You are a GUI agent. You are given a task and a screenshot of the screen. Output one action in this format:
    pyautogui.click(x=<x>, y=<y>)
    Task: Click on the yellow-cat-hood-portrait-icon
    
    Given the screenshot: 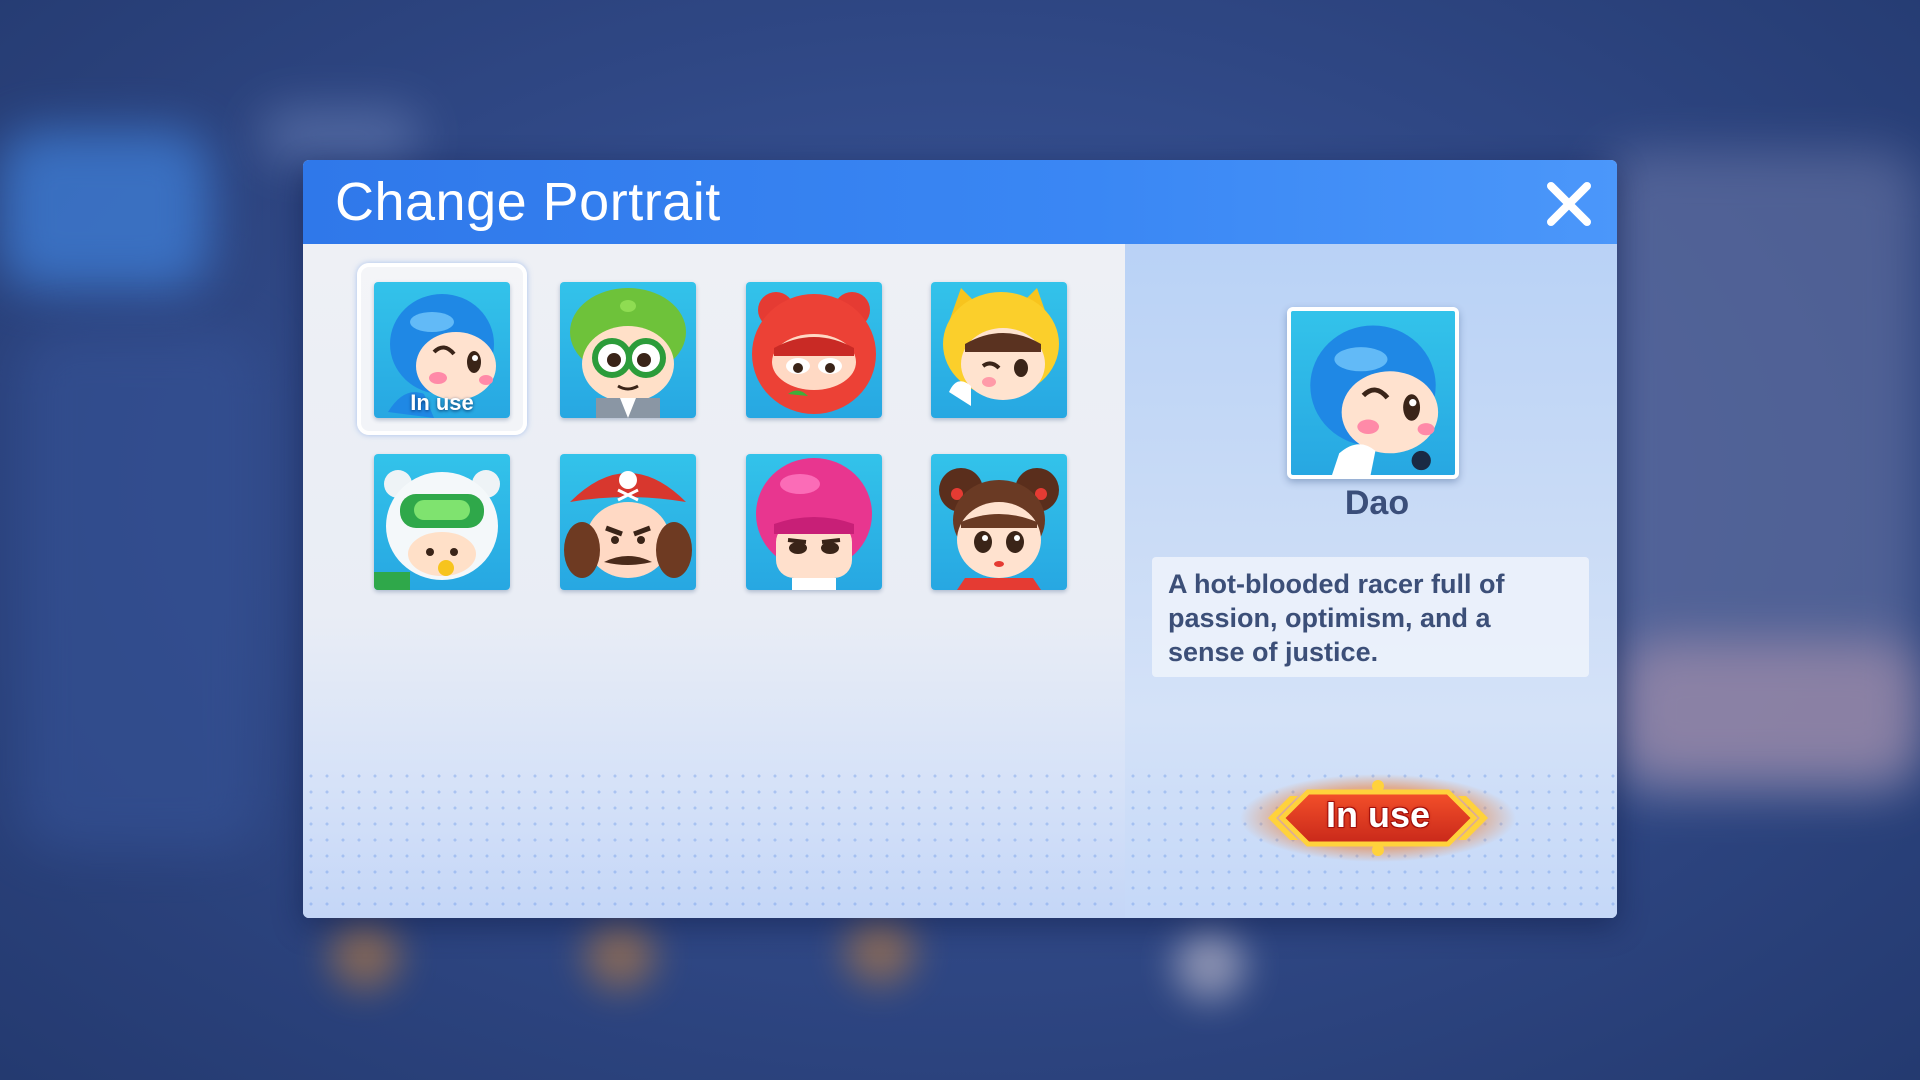 What is the action you would take?
    pyautogui.click(x=1001, y=347)
    